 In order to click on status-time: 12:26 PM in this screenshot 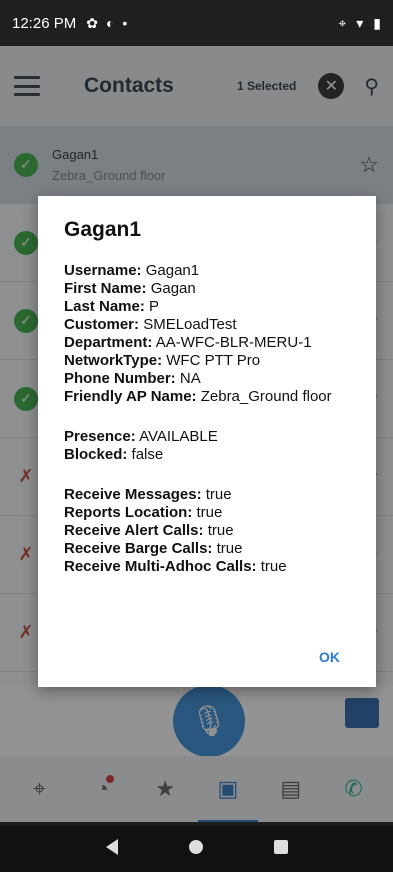, I will do `click(44, 23)`.